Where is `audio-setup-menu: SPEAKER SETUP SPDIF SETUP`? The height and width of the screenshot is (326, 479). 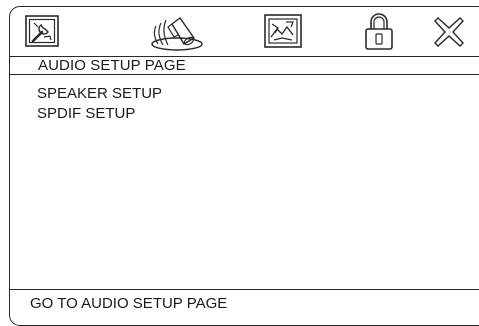
audio-setup-menu: SPEAKER SETUP SPDIF SETUP is located at coordinates (99, 104).